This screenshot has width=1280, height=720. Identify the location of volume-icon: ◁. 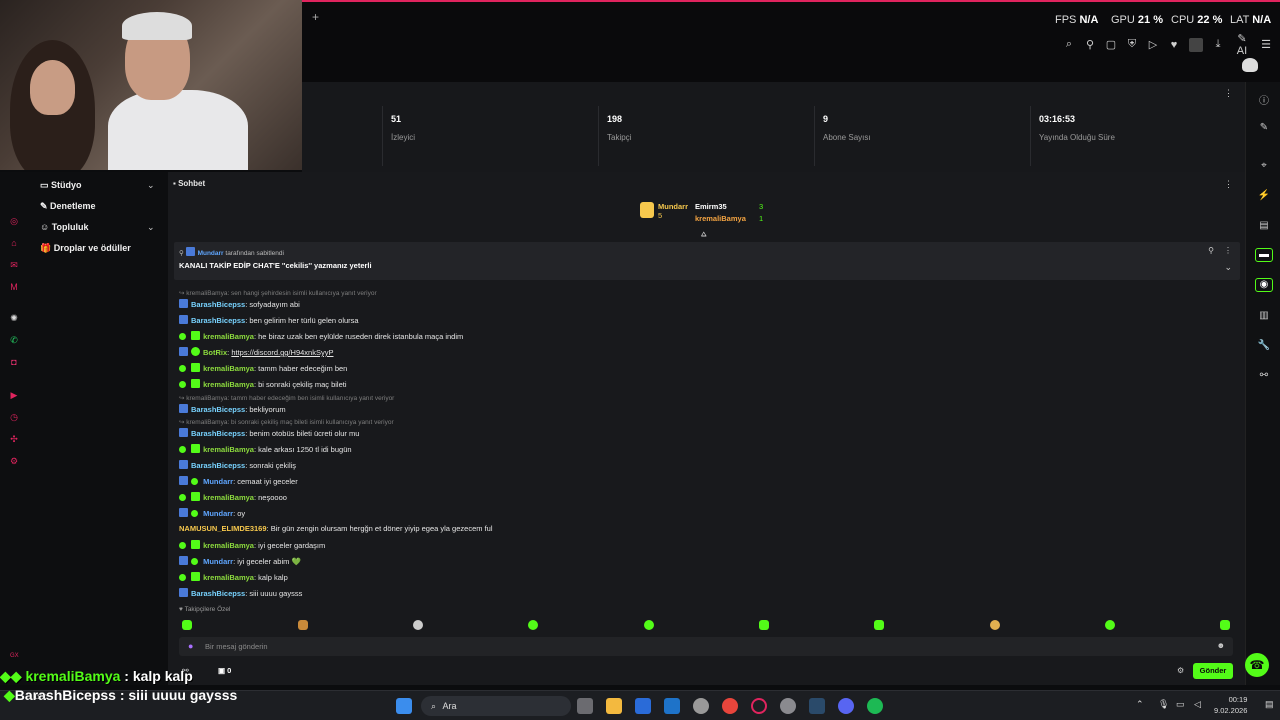
(1197, 704).